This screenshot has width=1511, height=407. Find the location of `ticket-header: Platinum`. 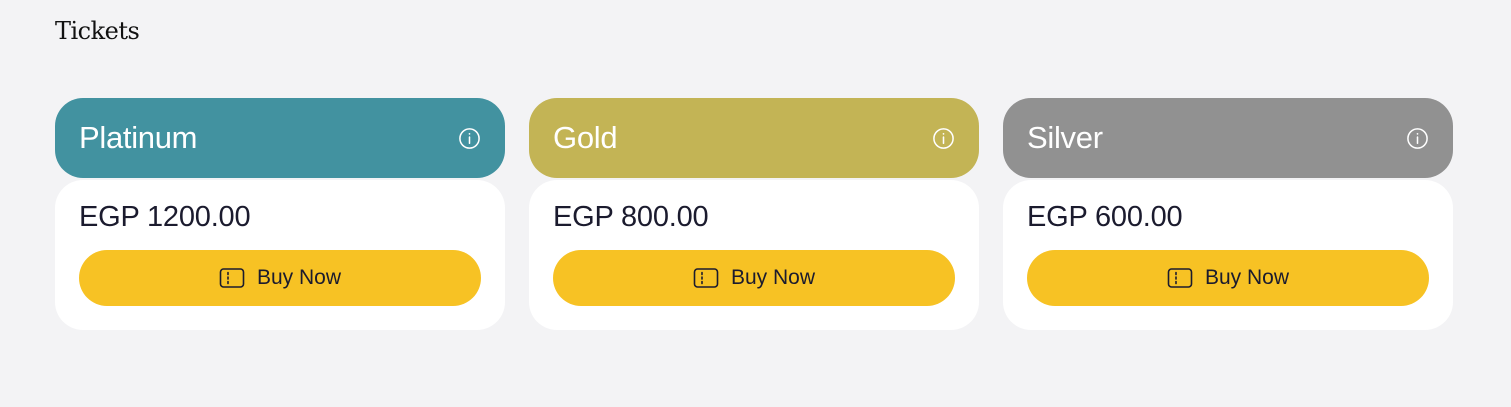

ticket-header: Platinum is located at coordinates (280, 138).